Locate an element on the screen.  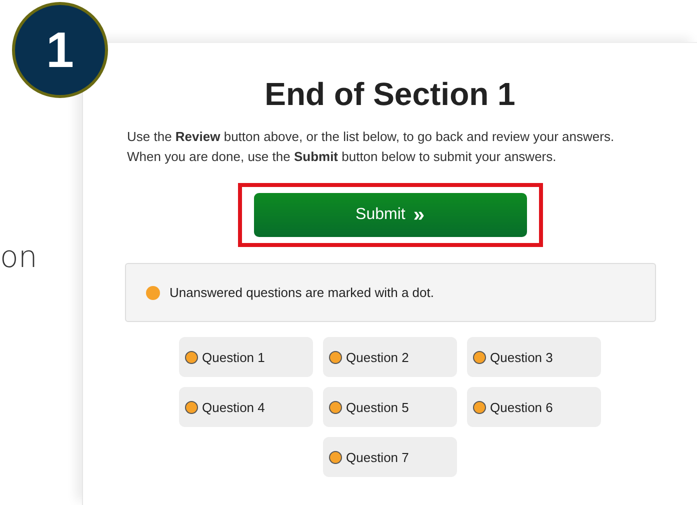
question-button: Question 1 is located at coordinates (246, 357).